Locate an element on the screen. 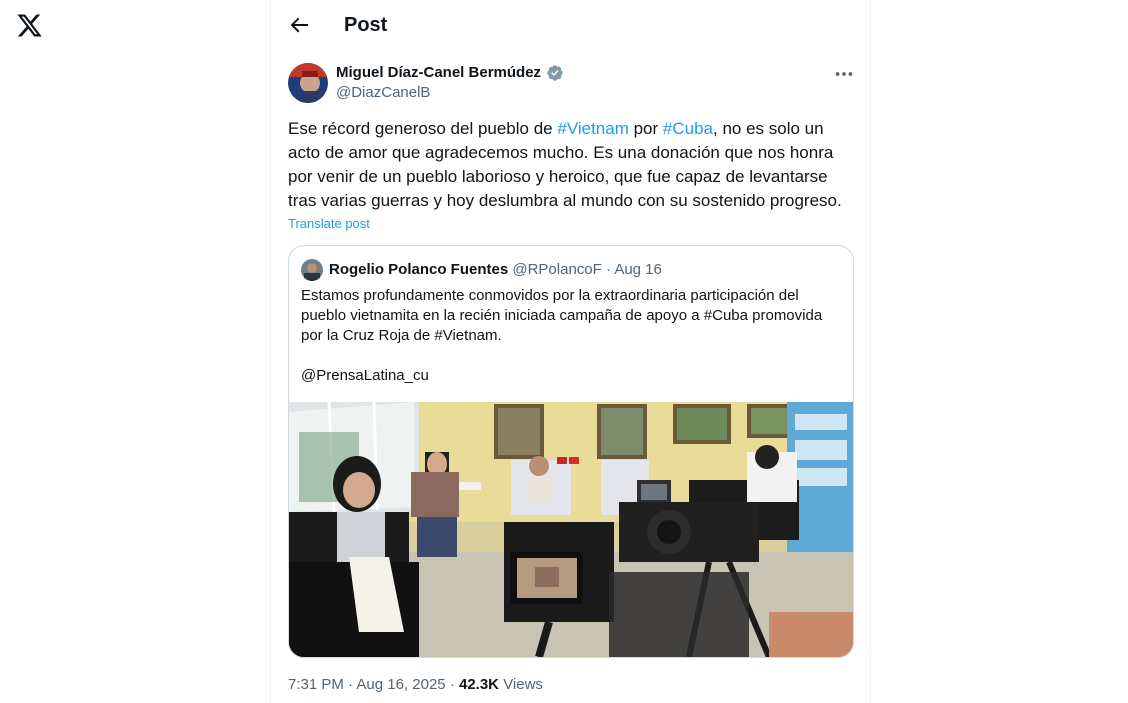  verified-badge-icon is located at coordinates (555, 73).